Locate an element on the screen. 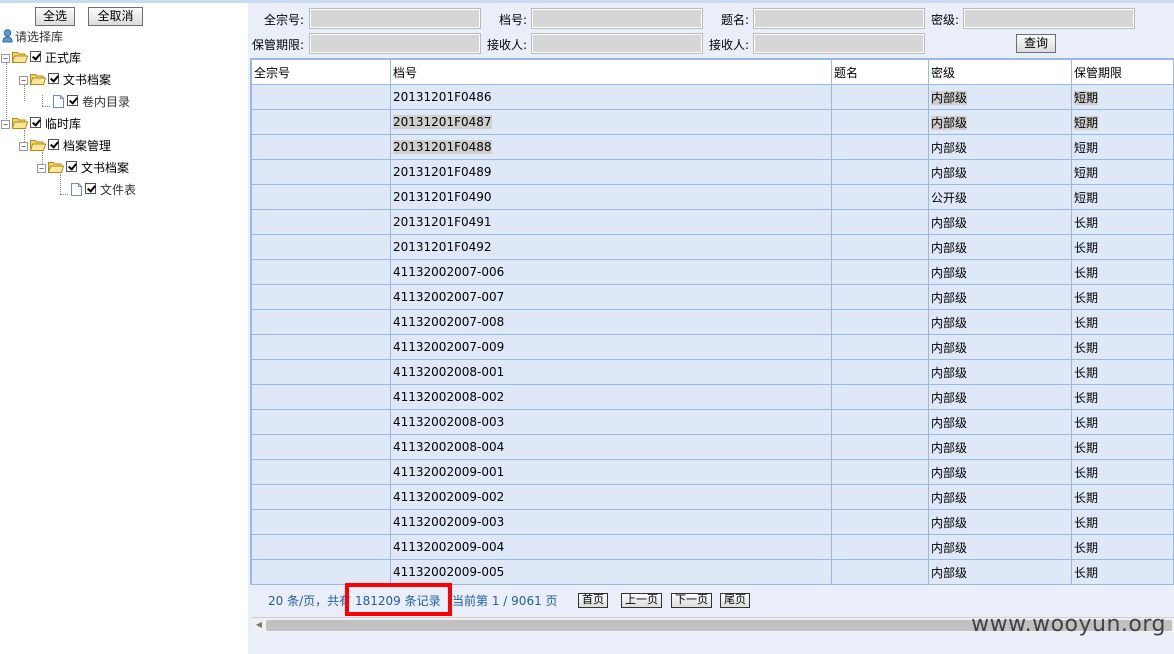 Image resolution: width=1174 pixels, height=654 pixels. prev-page-button: 上一页 is located at coordinates (641, 600).